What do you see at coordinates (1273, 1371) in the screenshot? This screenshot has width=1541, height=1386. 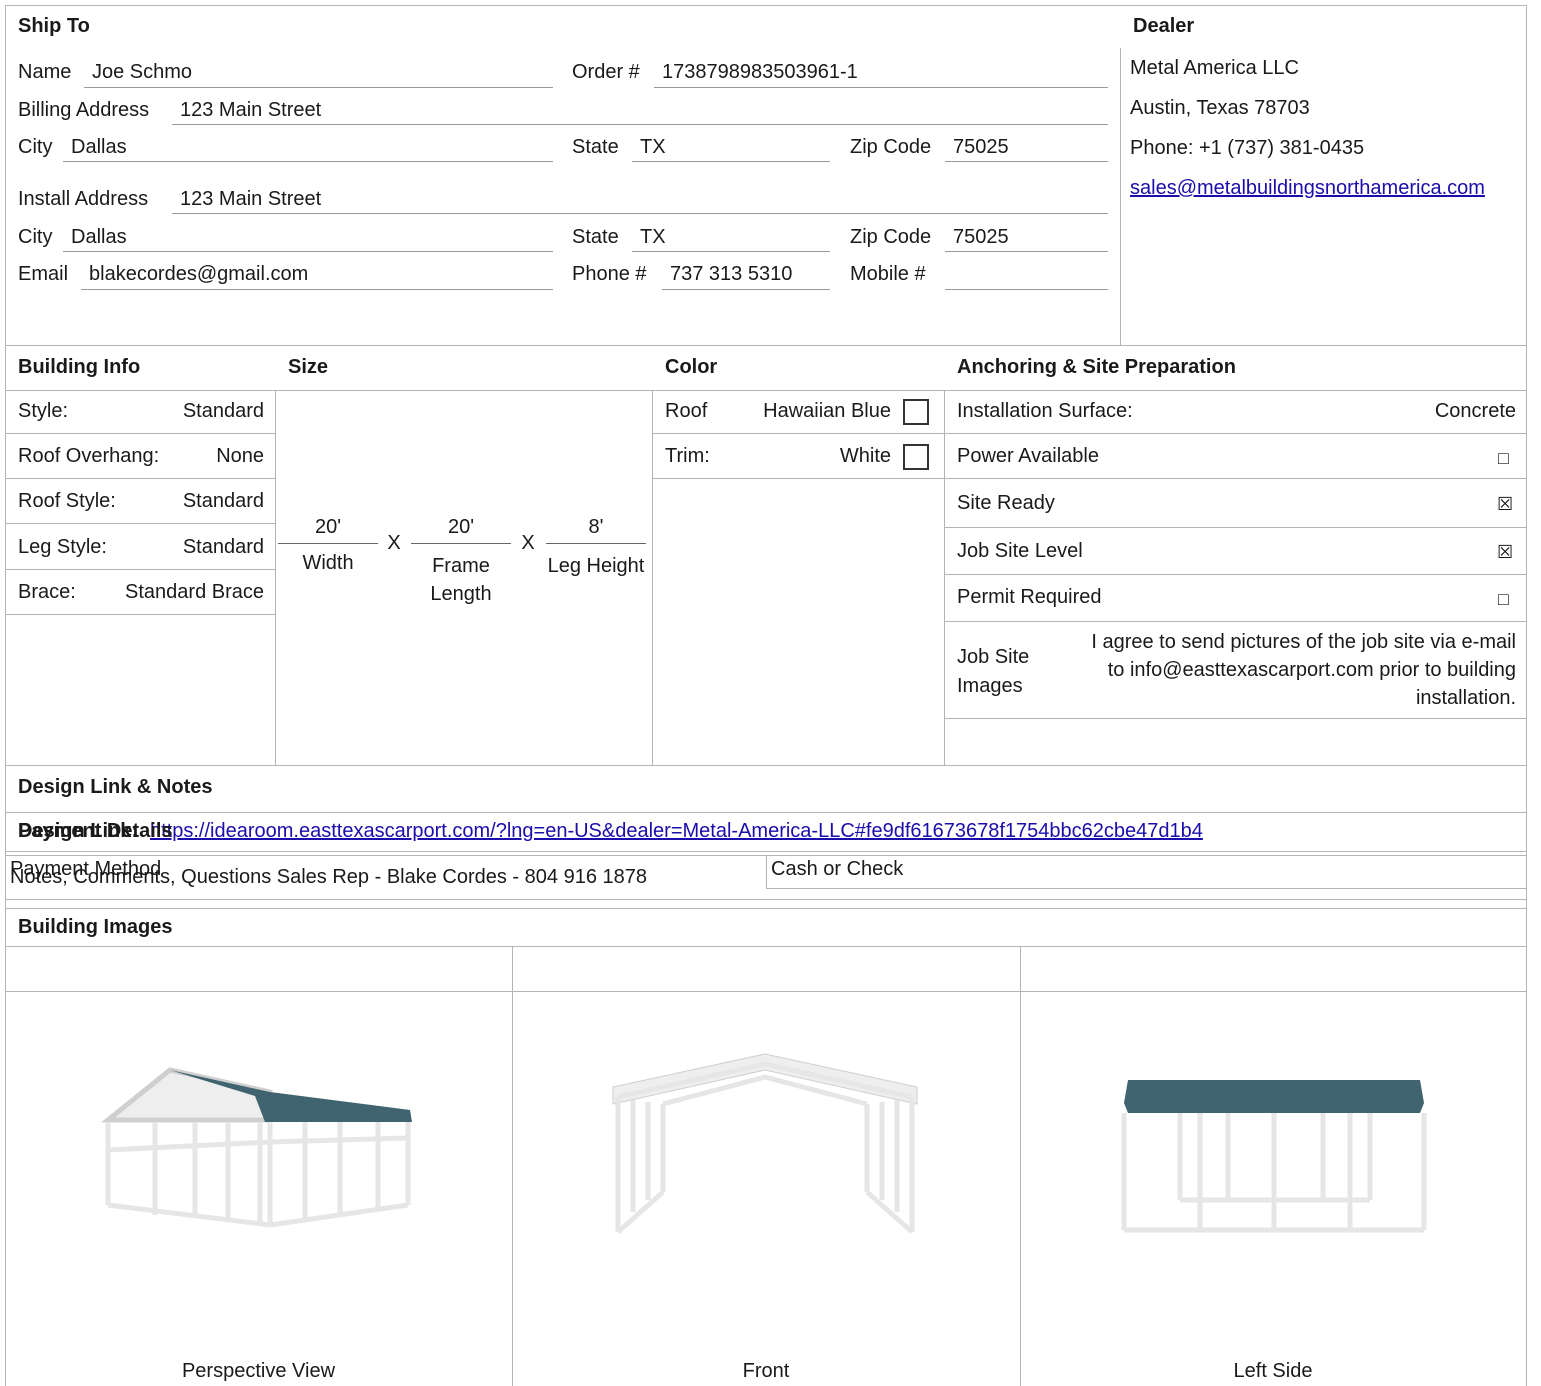 I see `left-side-caption: Left Side` at bounding box center [1273, 1371].